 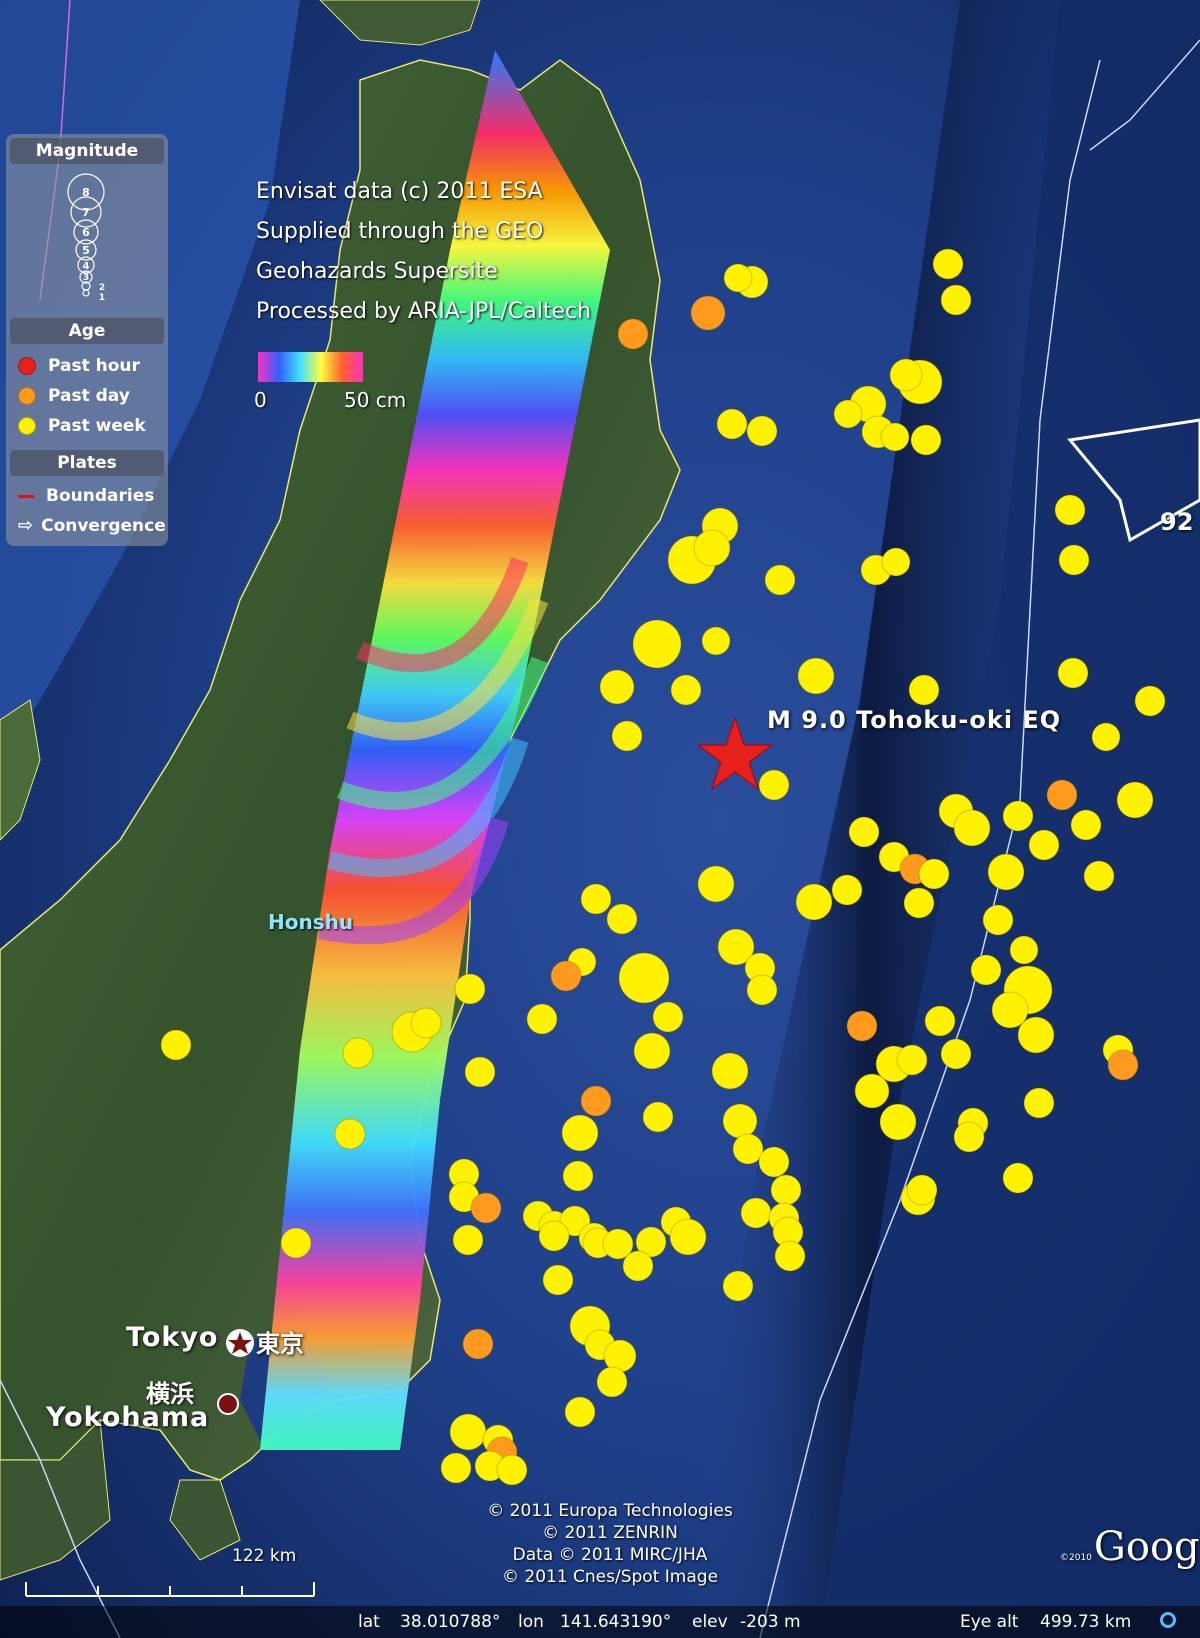 I want to click on legend-age-label: Past hour, so click(x=94, y=366).